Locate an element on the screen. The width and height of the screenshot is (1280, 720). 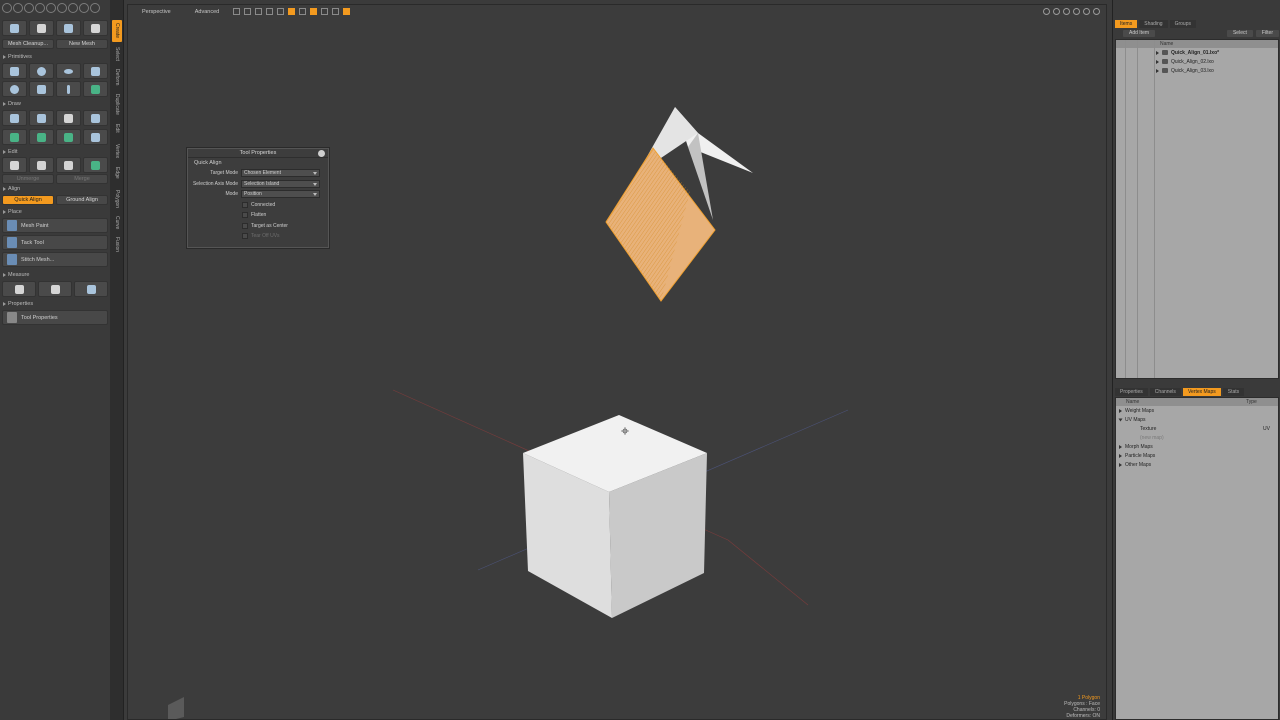
symmetry-toggle-icon is located at coordinates (336, 11).